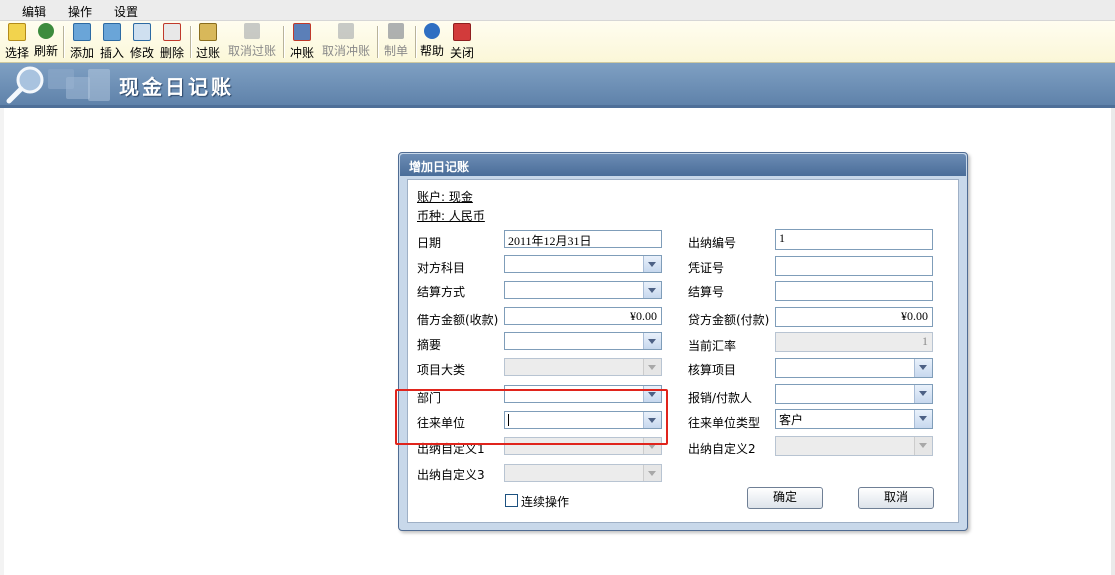 Image resolution: width=1115 pixels, height=575 pixels. What do you see at coordinates (172, 32) in the screenshot?
I see `delete-icon` at bounding box center [172, 32].